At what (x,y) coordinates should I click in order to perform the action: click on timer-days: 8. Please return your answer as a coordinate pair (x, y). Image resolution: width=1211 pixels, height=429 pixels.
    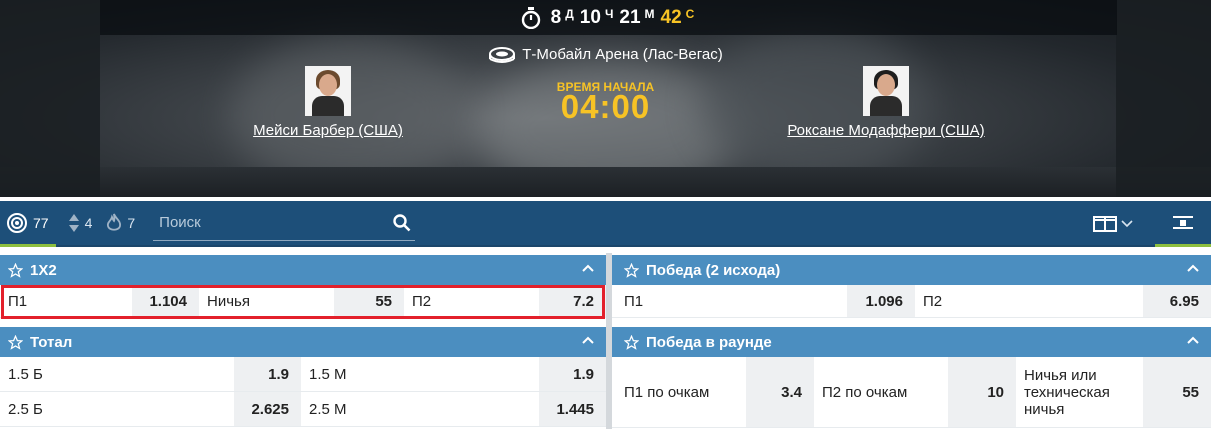
    Looking at the image, I should click on (556, 17).